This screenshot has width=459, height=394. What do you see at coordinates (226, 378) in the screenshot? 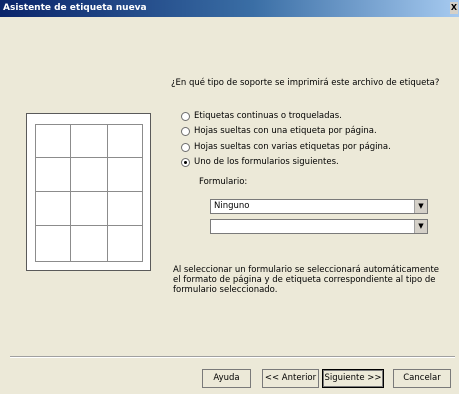
I see `help-button: Ayuda` at bounding box center [226, 378].